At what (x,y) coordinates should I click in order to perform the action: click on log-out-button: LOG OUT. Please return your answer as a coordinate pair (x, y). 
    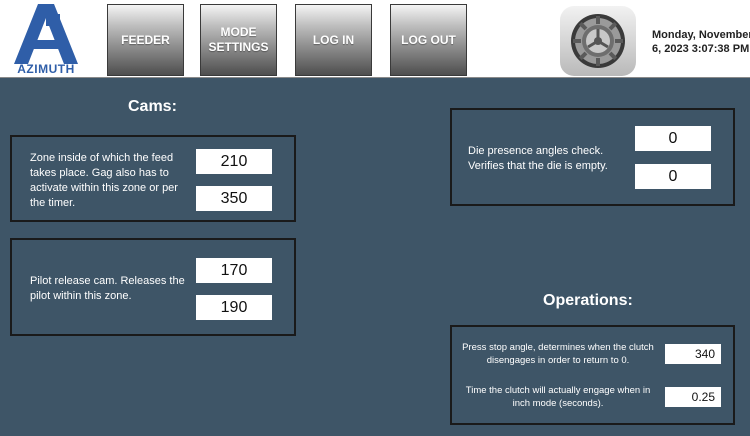
    Looking at the image, I should click on (428, 40).